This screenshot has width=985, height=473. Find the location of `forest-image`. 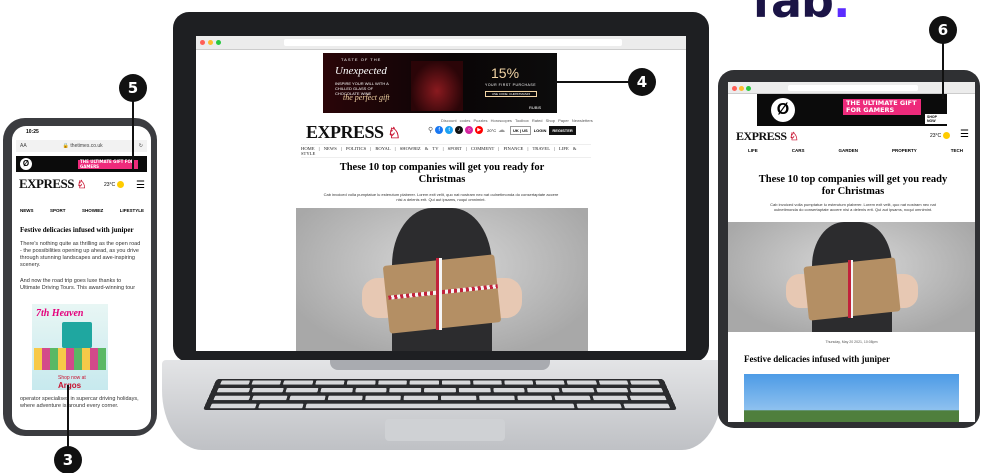

forest-image is located at coordinates (851, 398).